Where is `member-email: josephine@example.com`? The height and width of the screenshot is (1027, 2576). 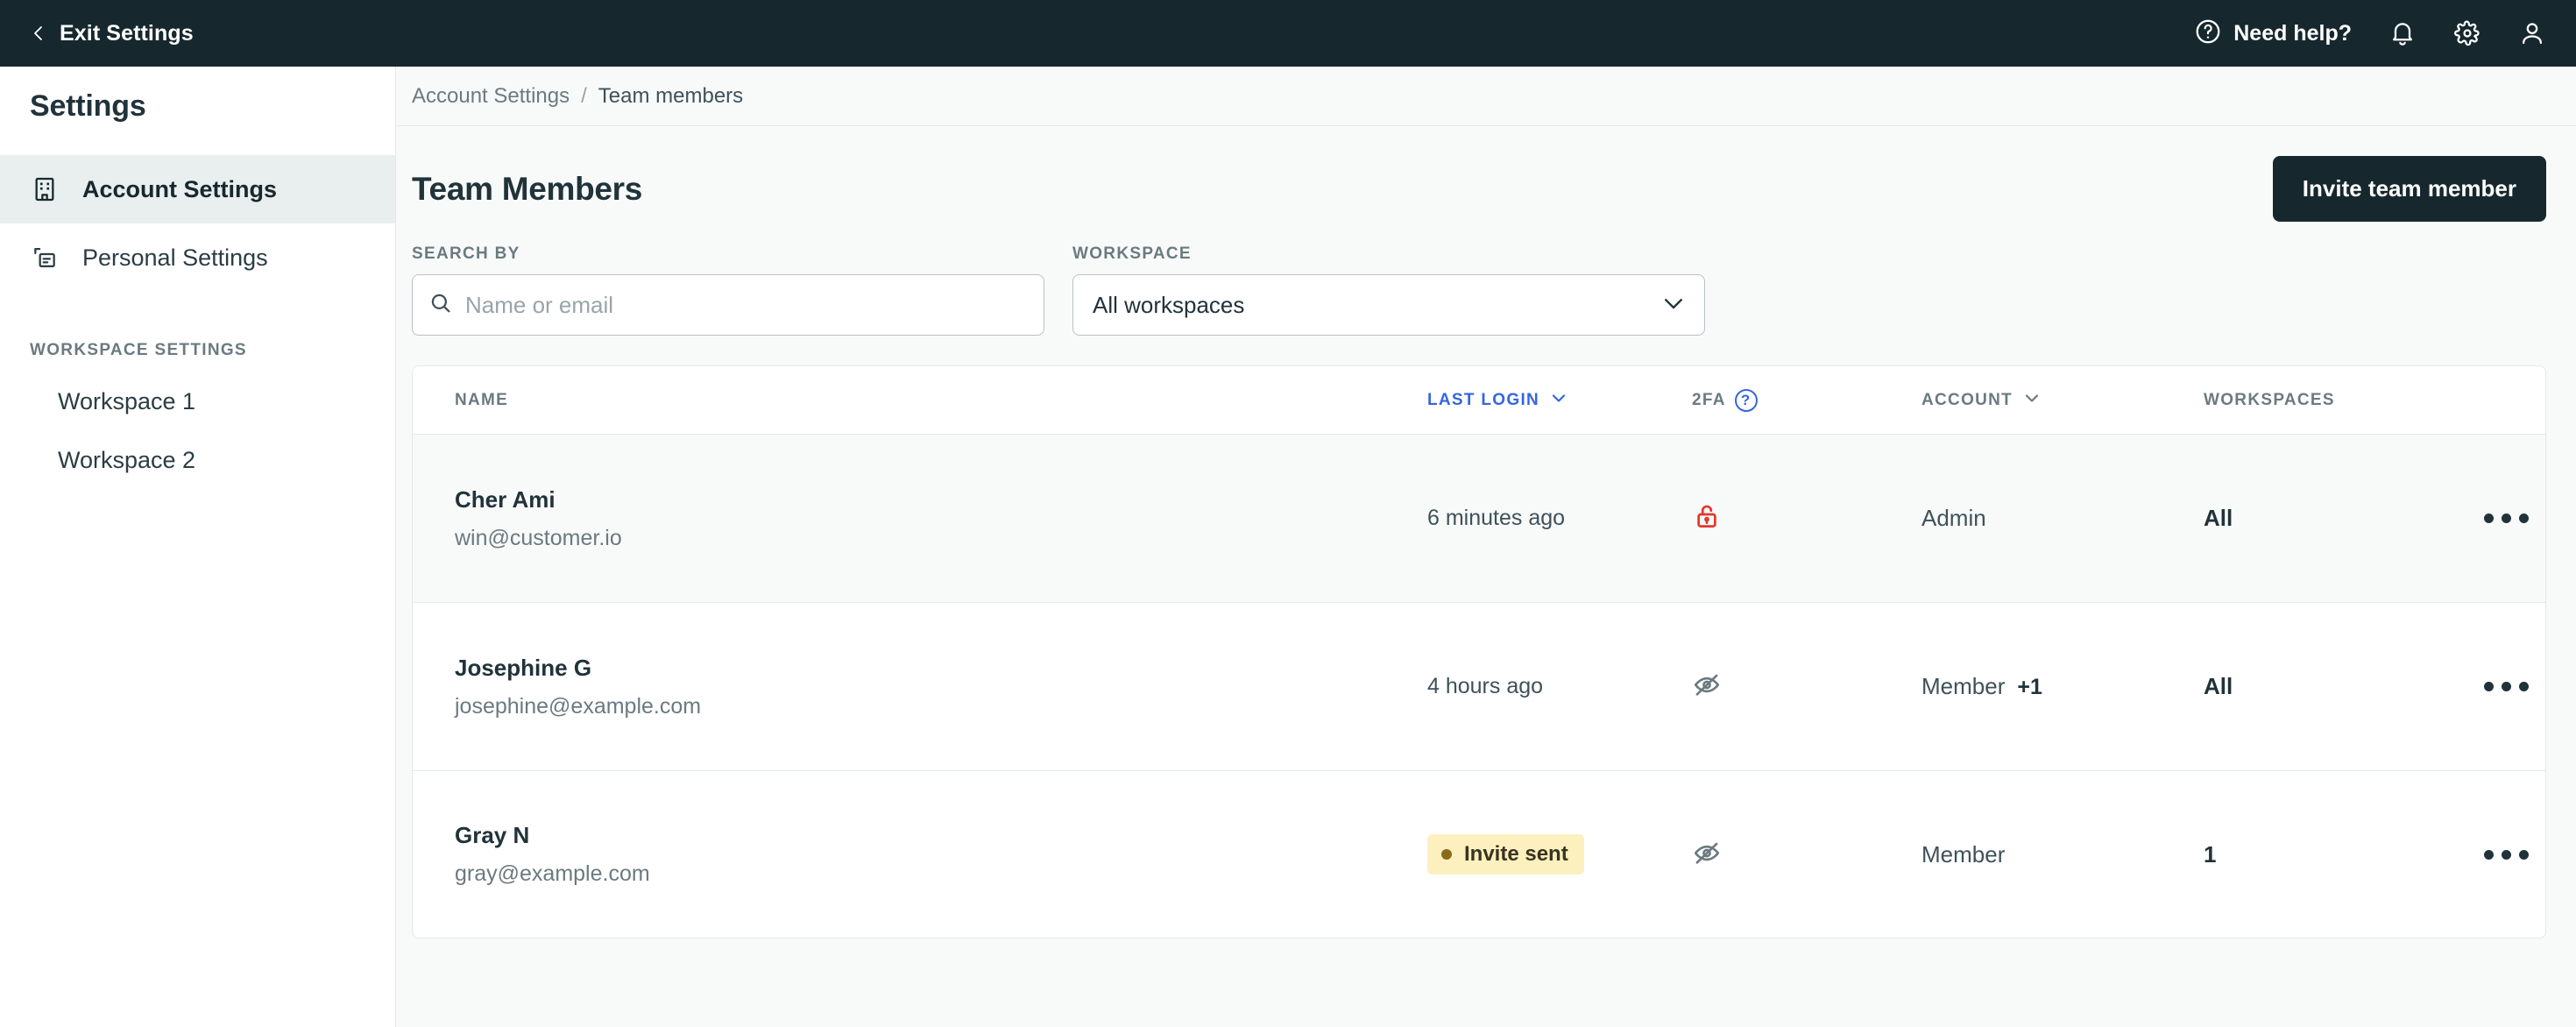 member-email: josephine@example.com is located at coordinates (578, 706).